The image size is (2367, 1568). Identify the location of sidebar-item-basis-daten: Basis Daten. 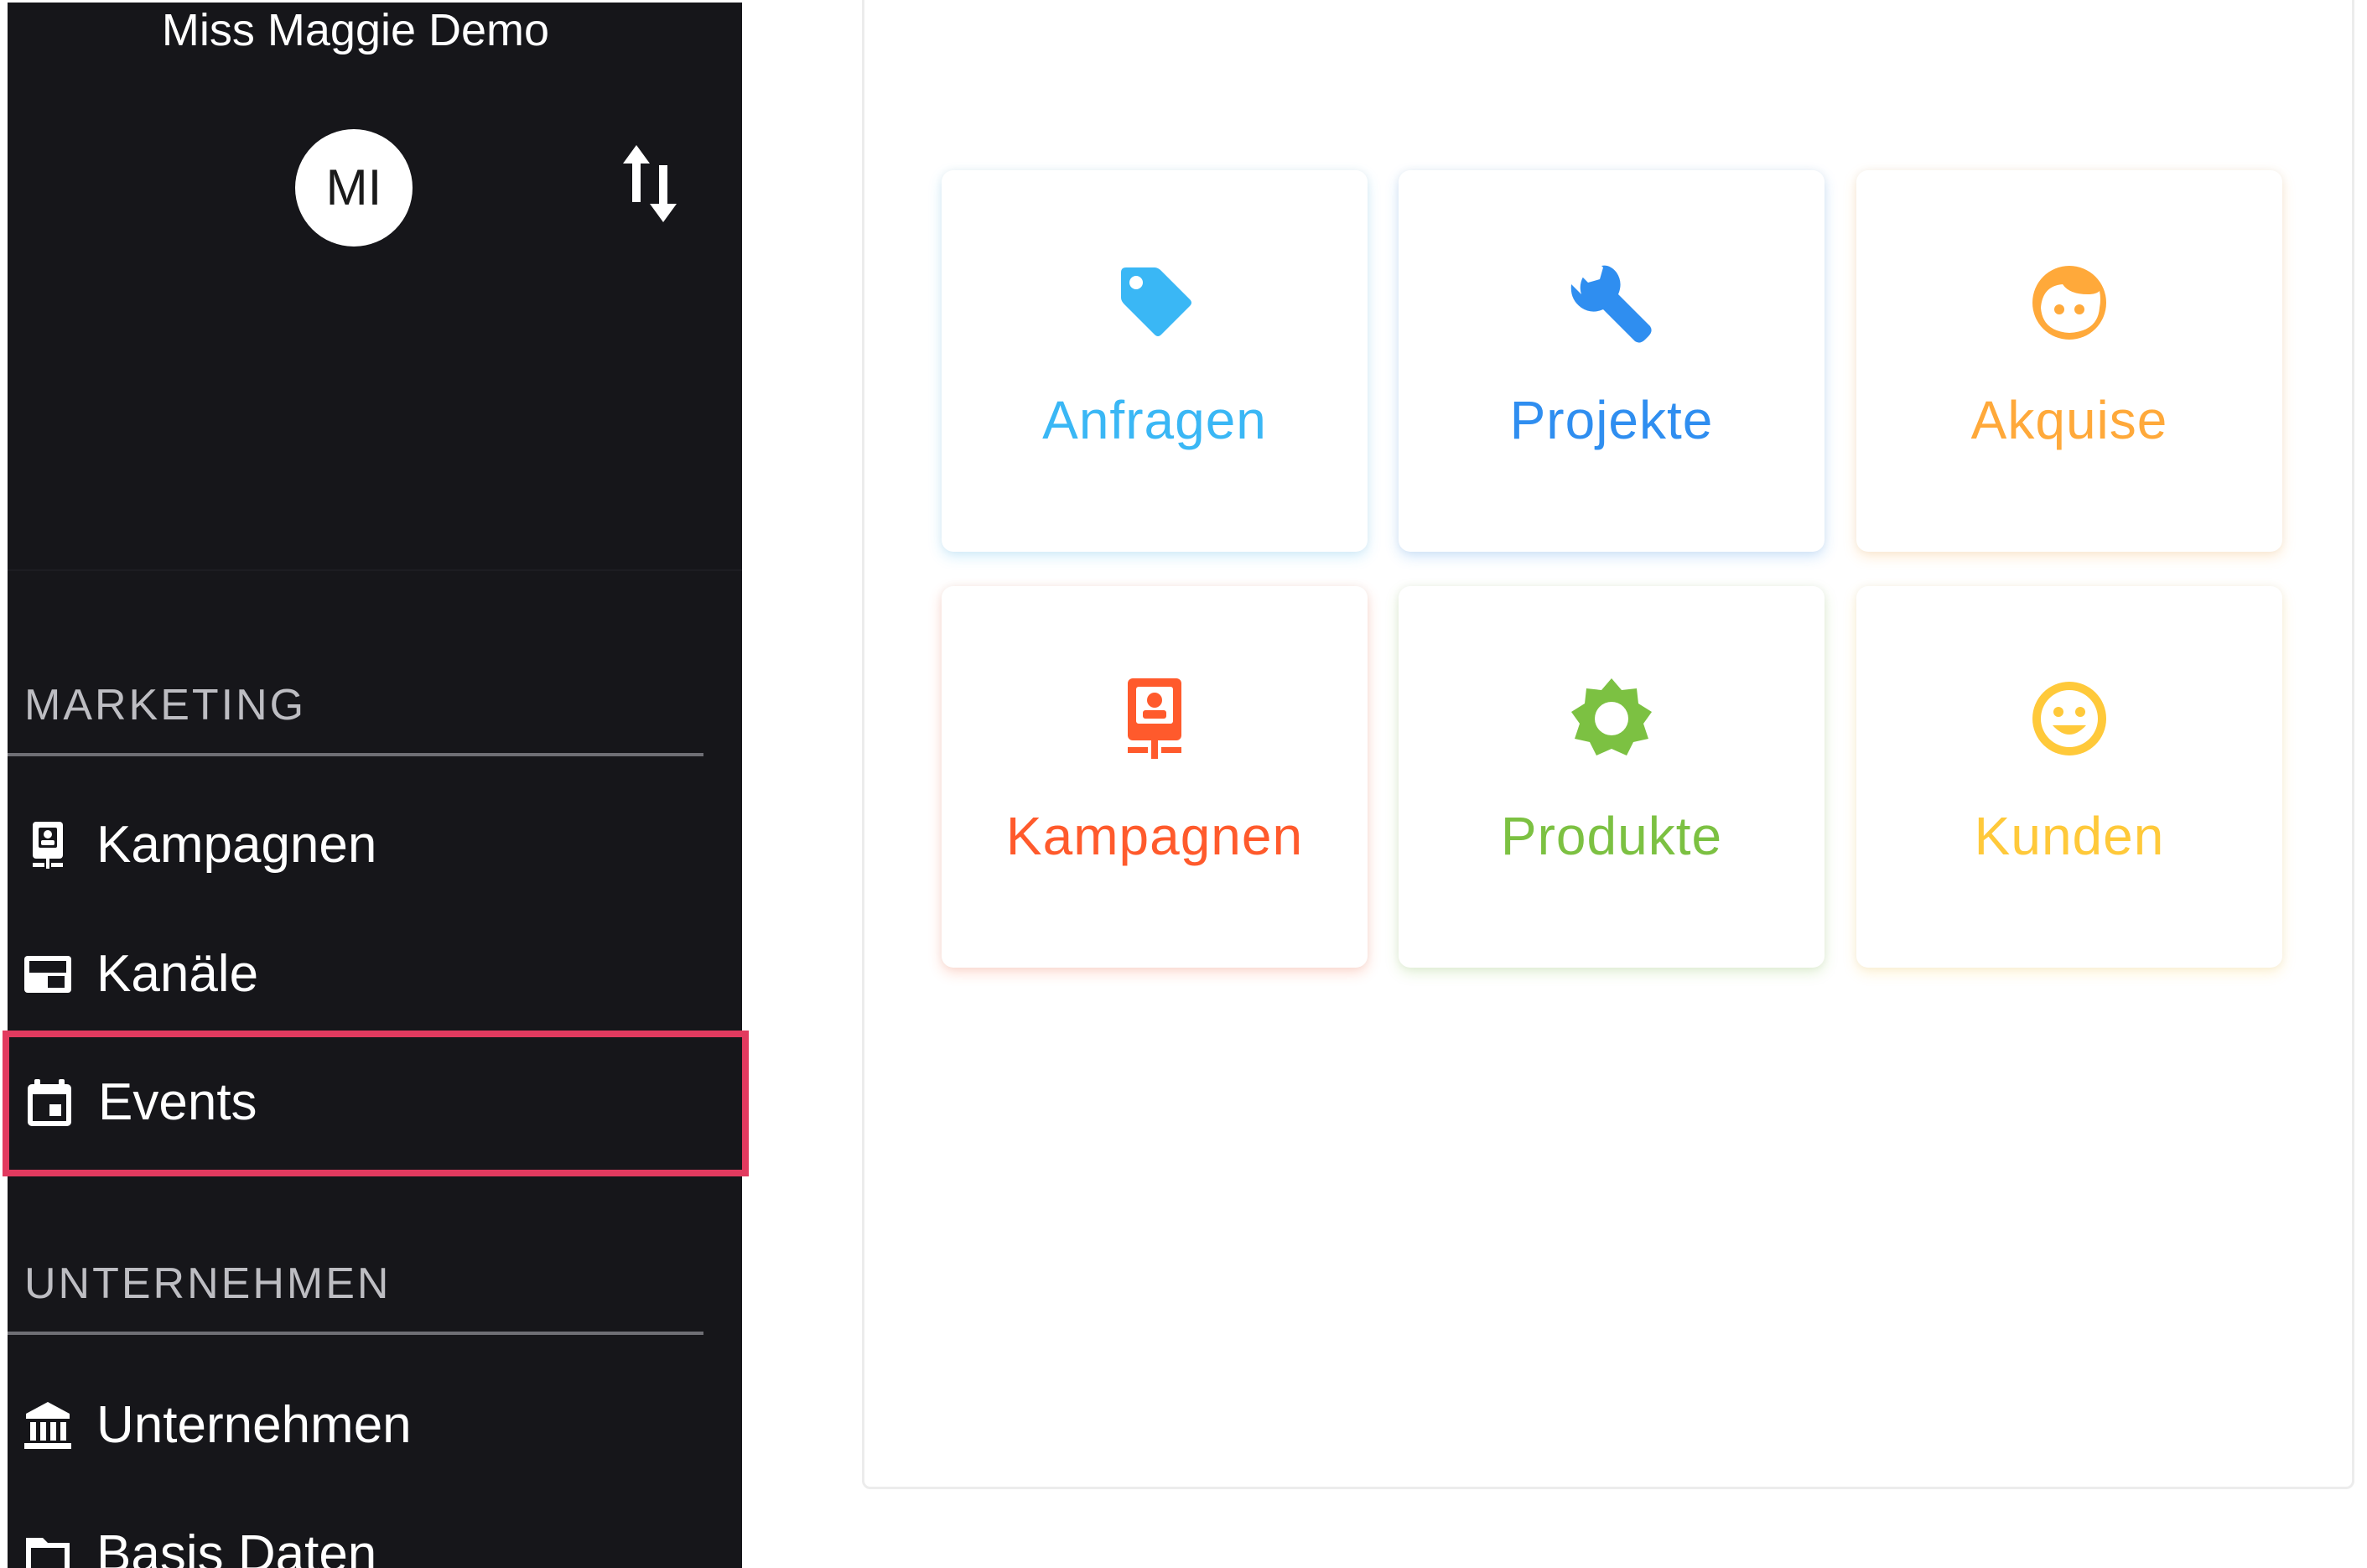
(375, 1530).